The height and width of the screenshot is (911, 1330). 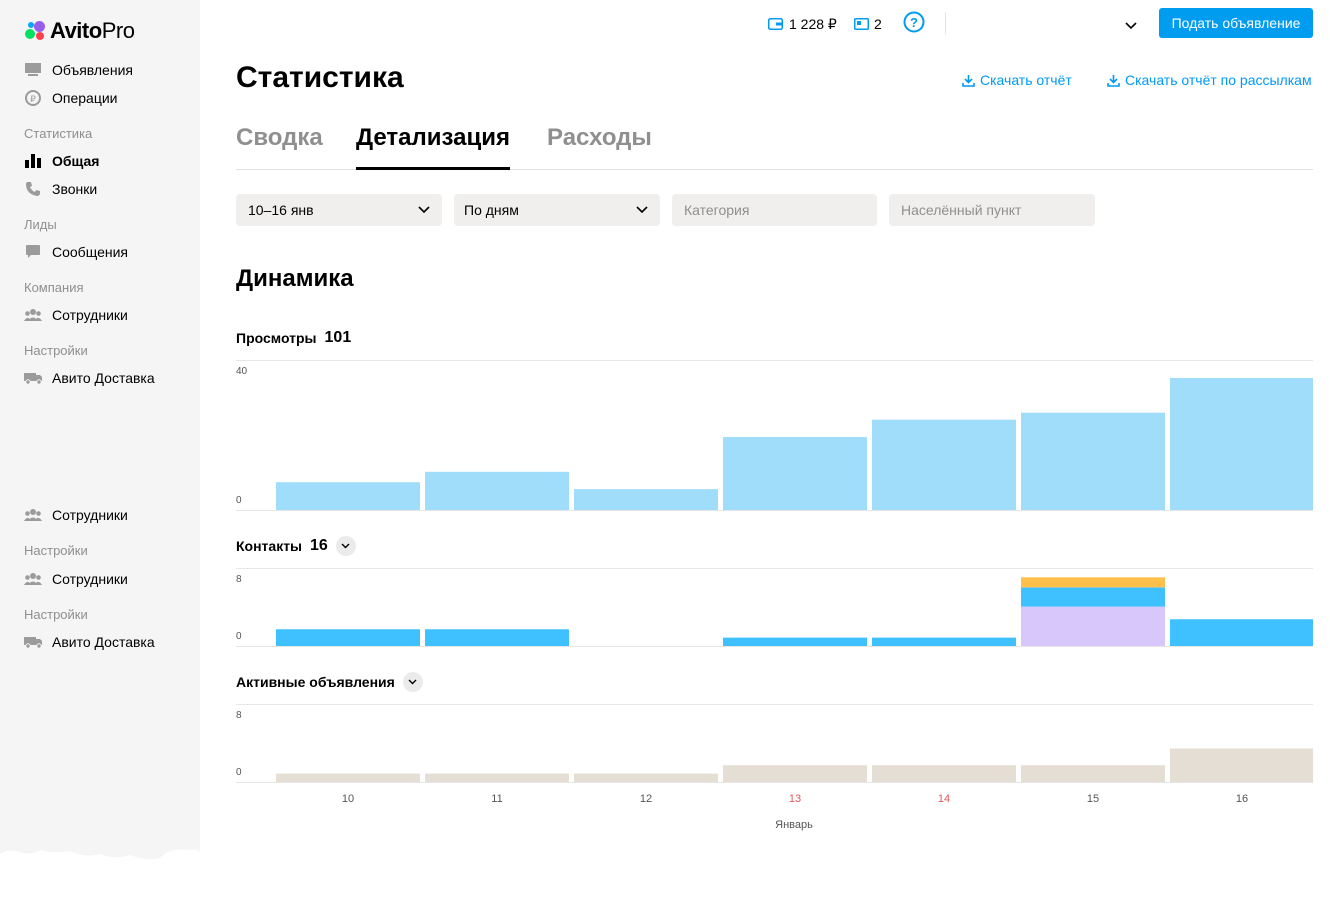 I want to click on truck-icon, so click(x=33, y=378).